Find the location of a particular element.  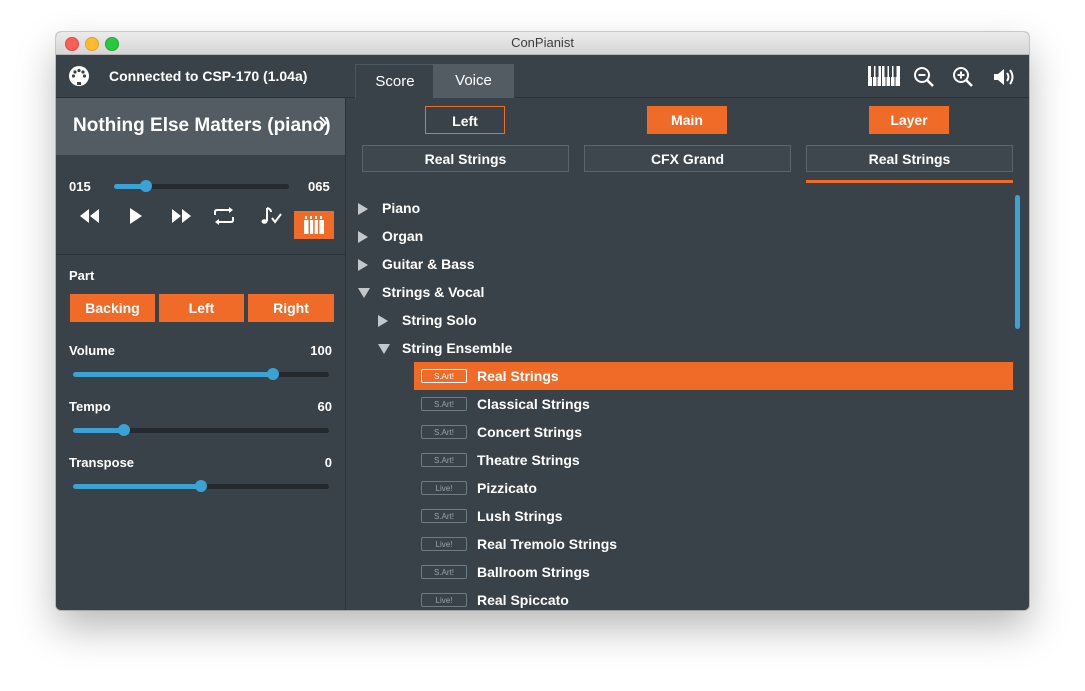

zoom-window-button is located at coordinates (112, 44).